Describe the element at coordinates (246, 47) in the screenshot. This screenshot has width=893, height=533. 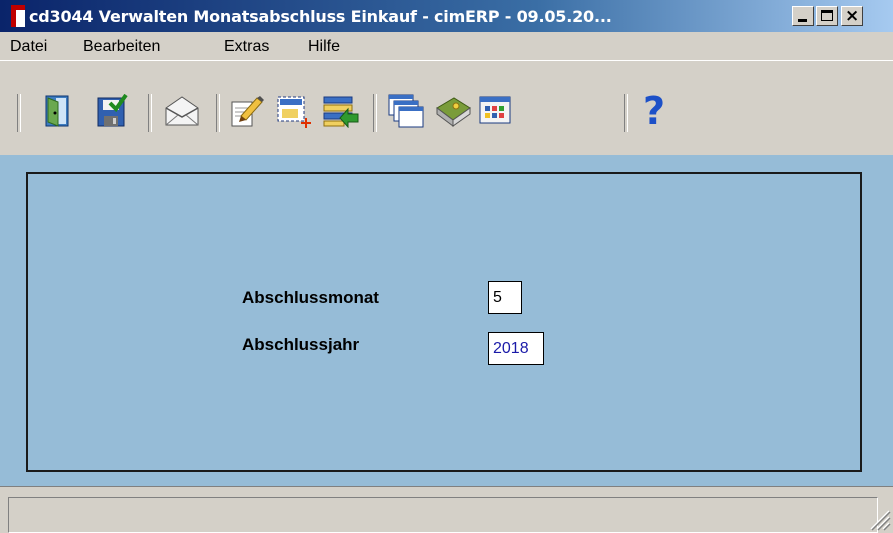
I see `menu-extras: Extras` at that location.